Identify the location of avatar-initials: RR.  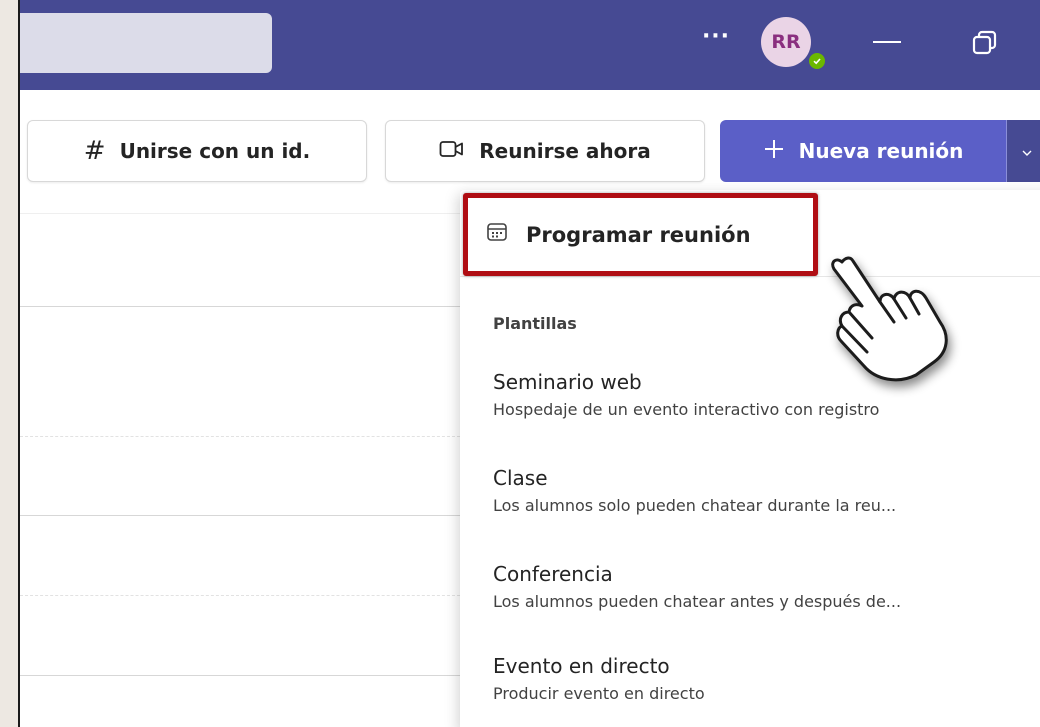
(786, 42).